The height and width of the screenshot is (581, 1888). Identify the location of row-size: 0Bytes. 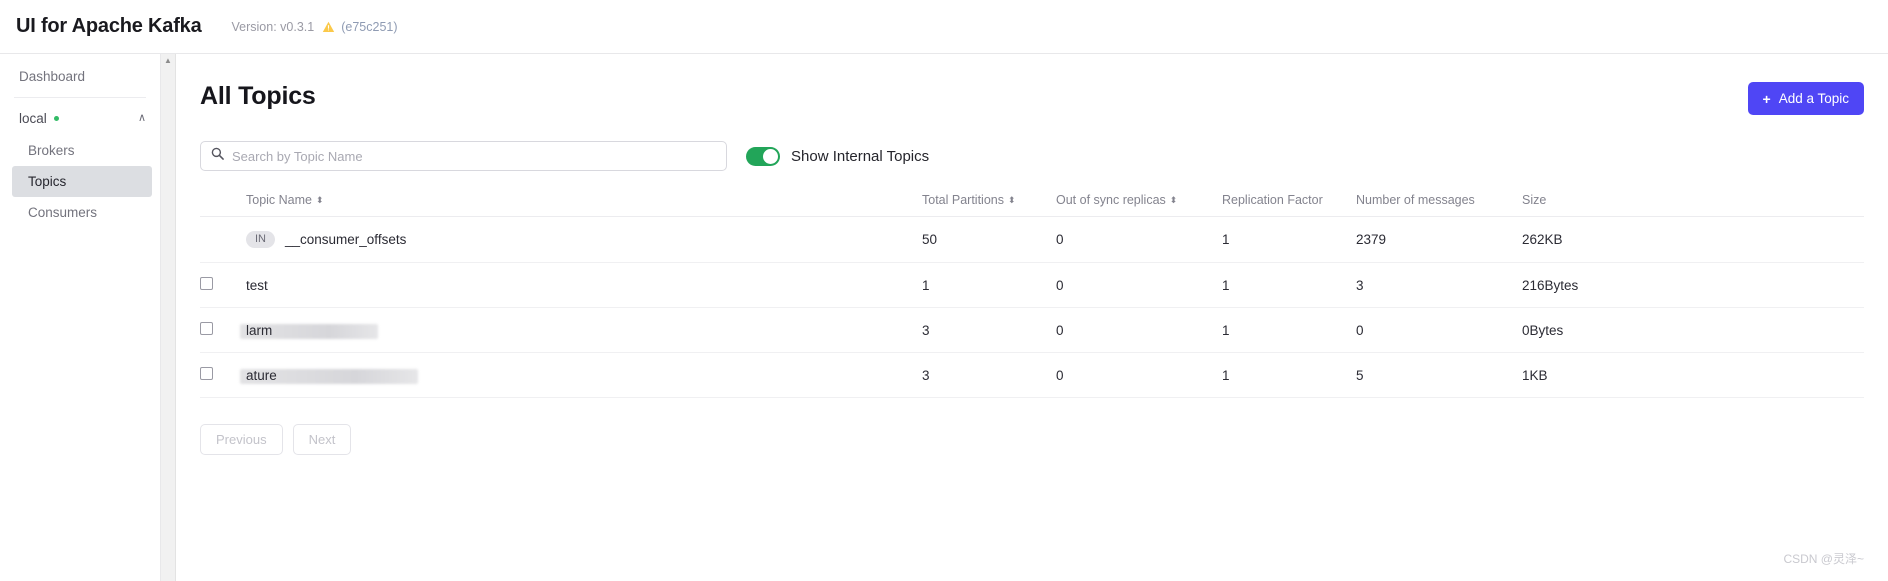
(1693, 330).